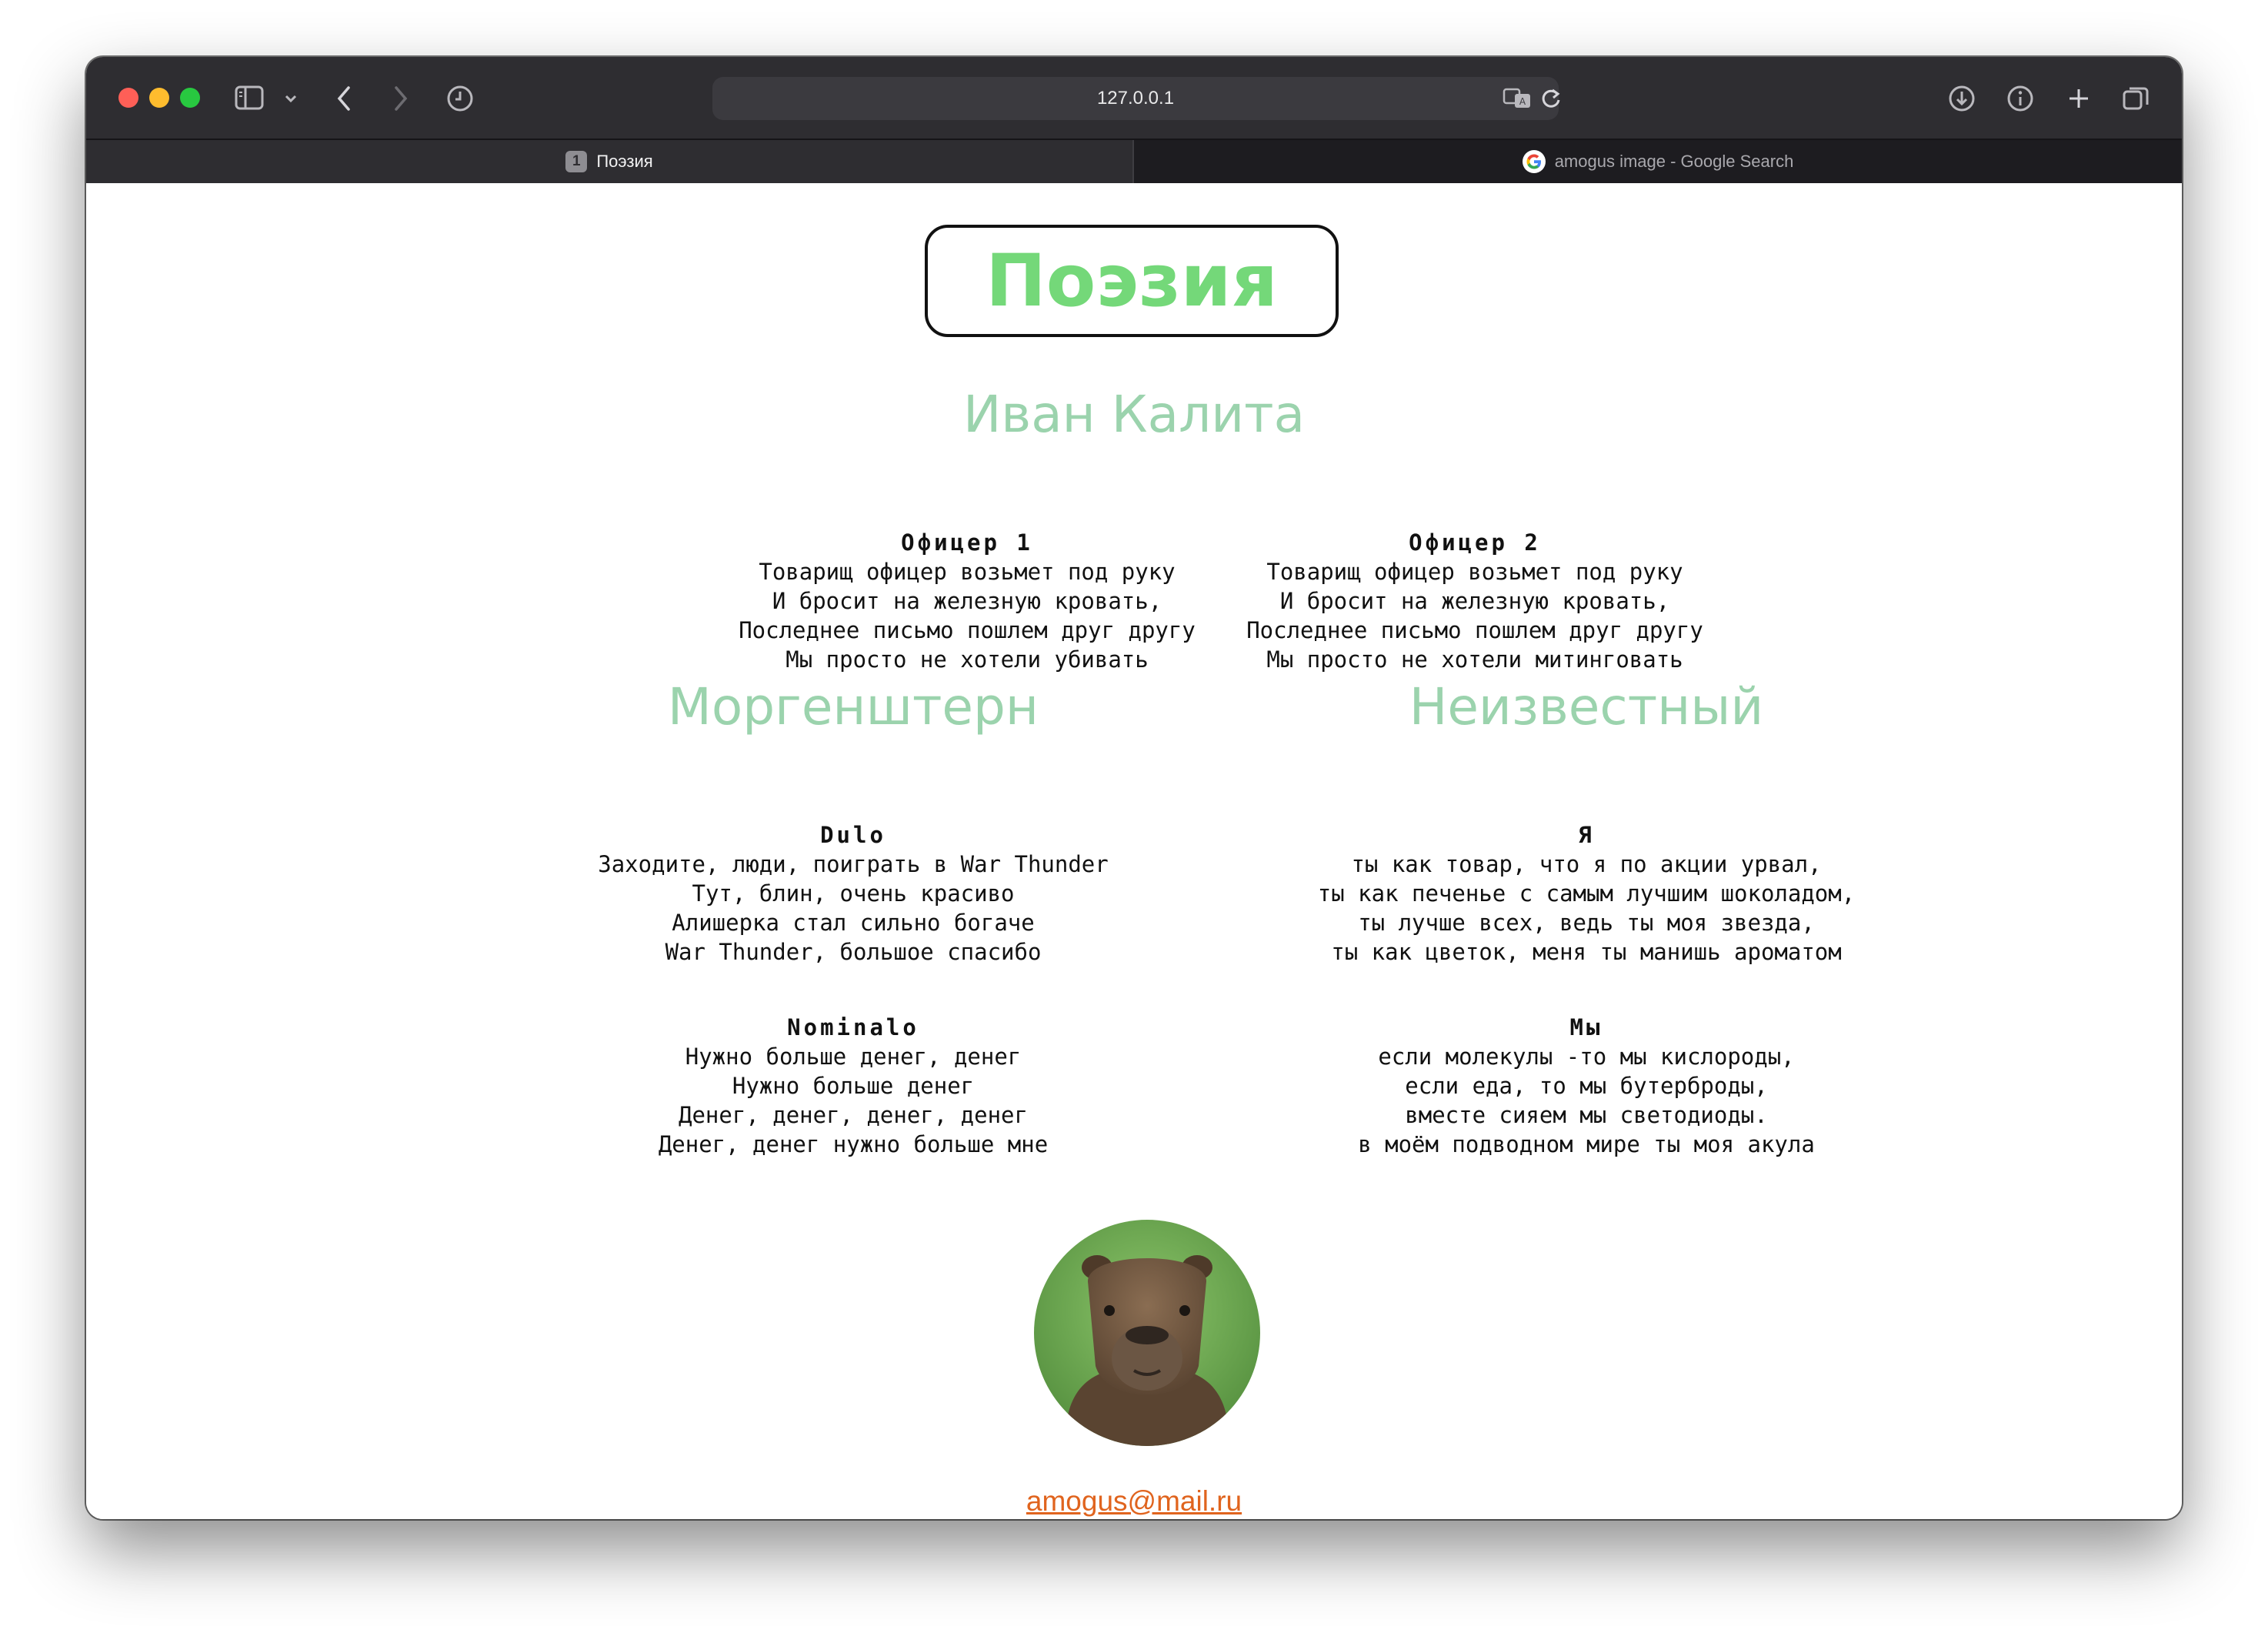 Image resolution: width=2268 pixels, height=1633 pixels. Describe the element at coordinates (1586, 1115) in the screenshot. I see `poem-line: вместе сияем мы светодиоды.` at that location.